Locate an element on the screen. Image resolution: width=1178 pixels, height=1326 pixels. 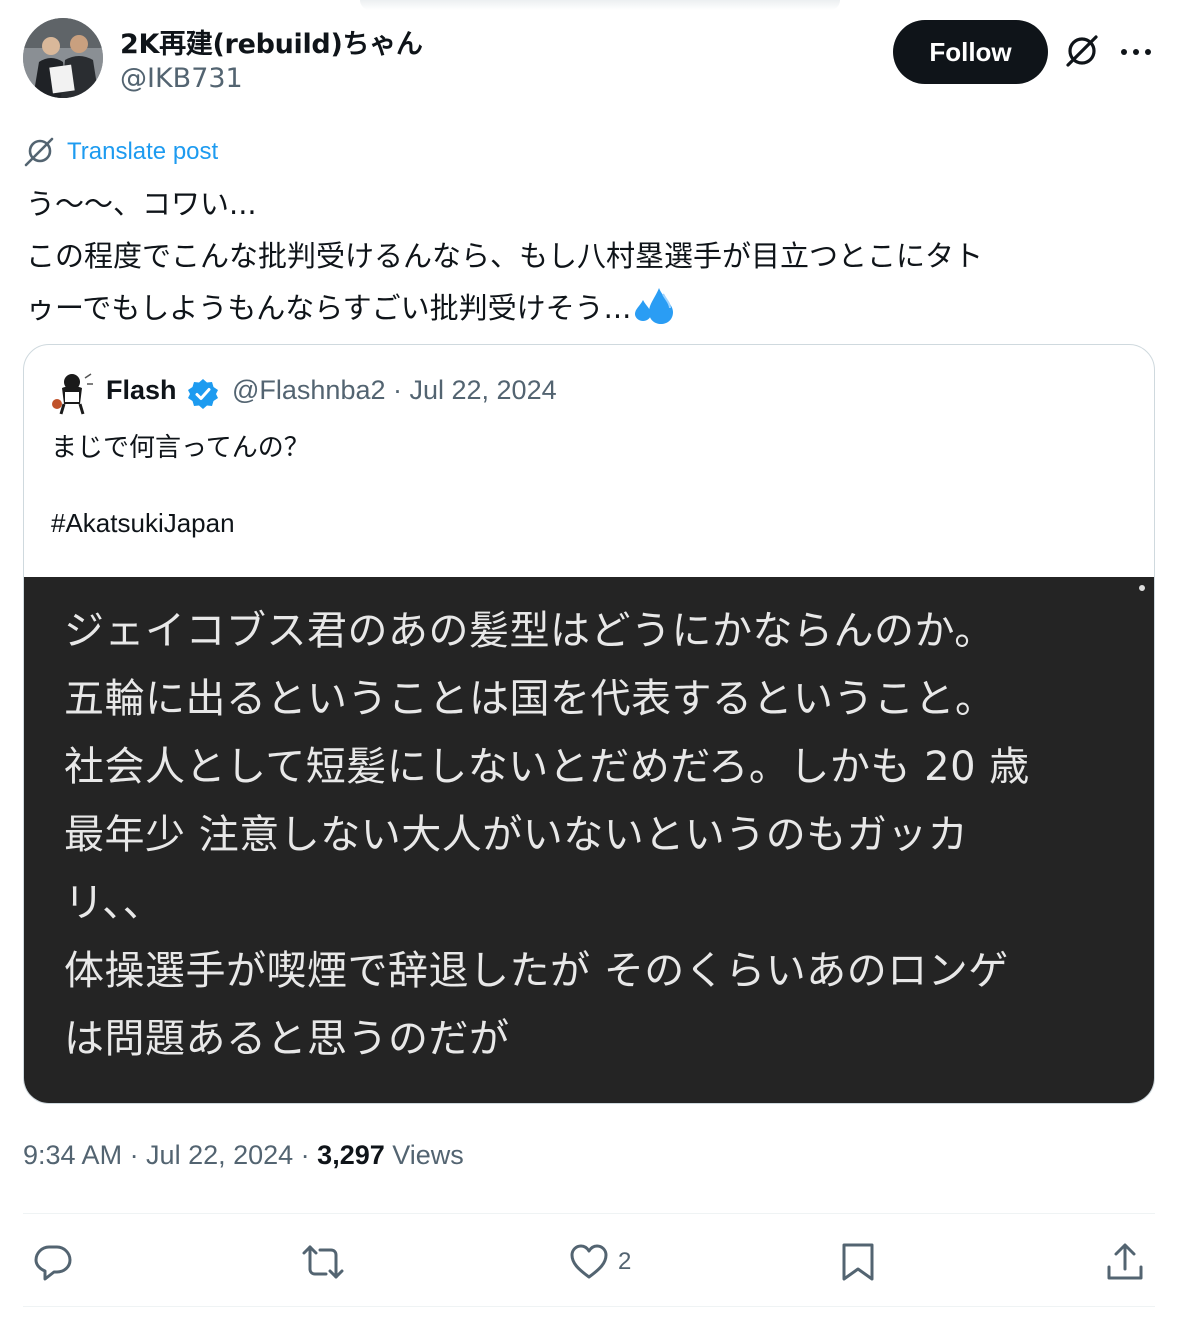
quote-text: まじで何言ってんの？ is located at coordinates (180, 448).